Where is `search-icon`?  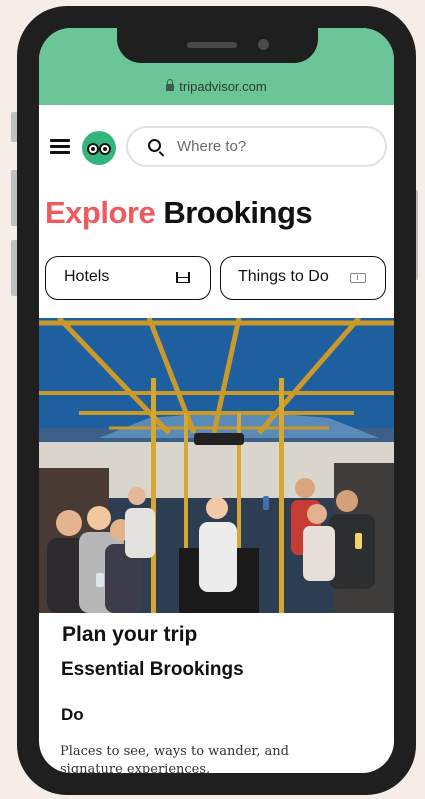
search-icon is located at coordinates (154, 145).